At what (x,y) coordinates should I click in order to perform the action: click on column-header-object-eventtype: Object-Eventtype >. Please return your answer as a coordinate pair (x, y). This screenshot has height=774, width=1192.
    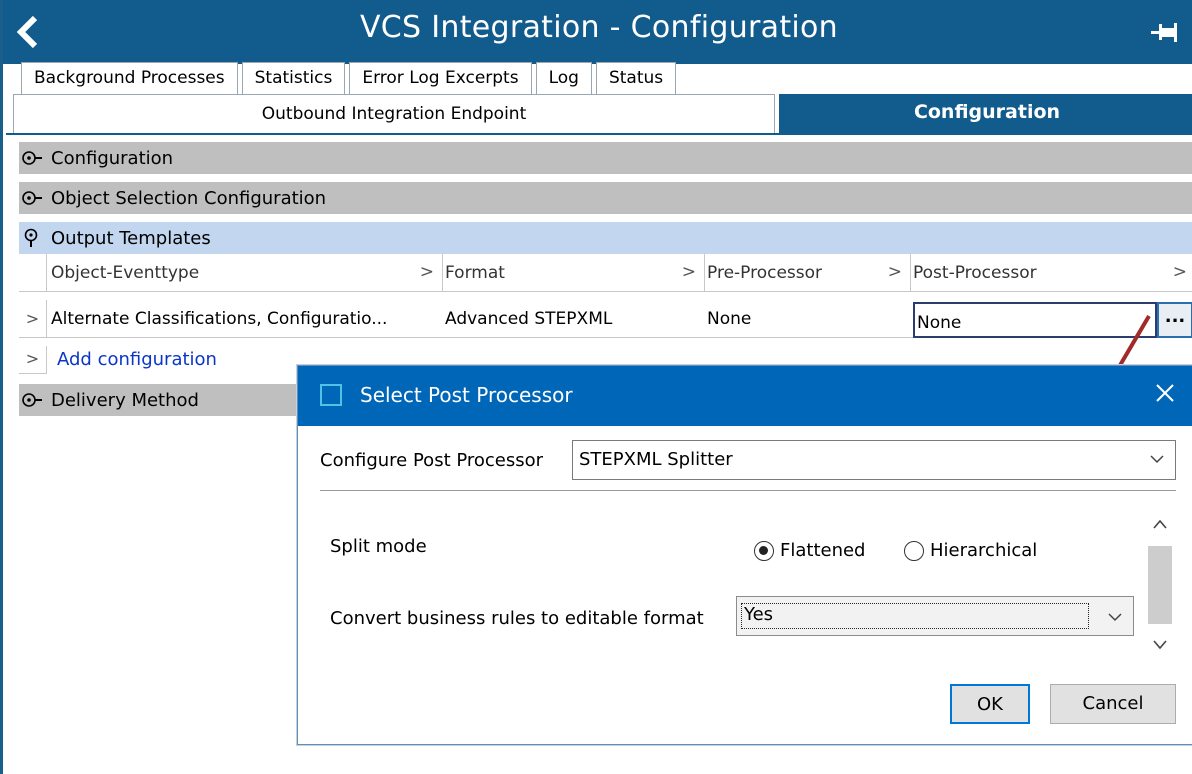
    Looking at the image, I should click on (245, 273).